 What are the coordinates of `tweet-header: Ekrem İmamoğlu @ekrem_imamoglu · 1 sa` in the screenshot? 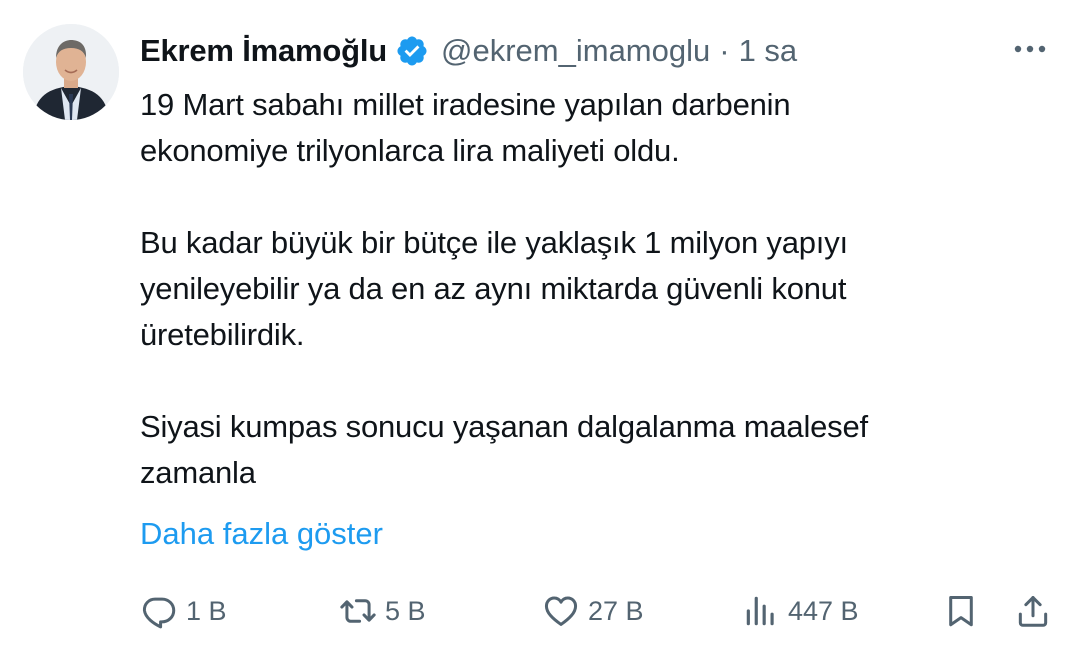 It's located at (468, 51).